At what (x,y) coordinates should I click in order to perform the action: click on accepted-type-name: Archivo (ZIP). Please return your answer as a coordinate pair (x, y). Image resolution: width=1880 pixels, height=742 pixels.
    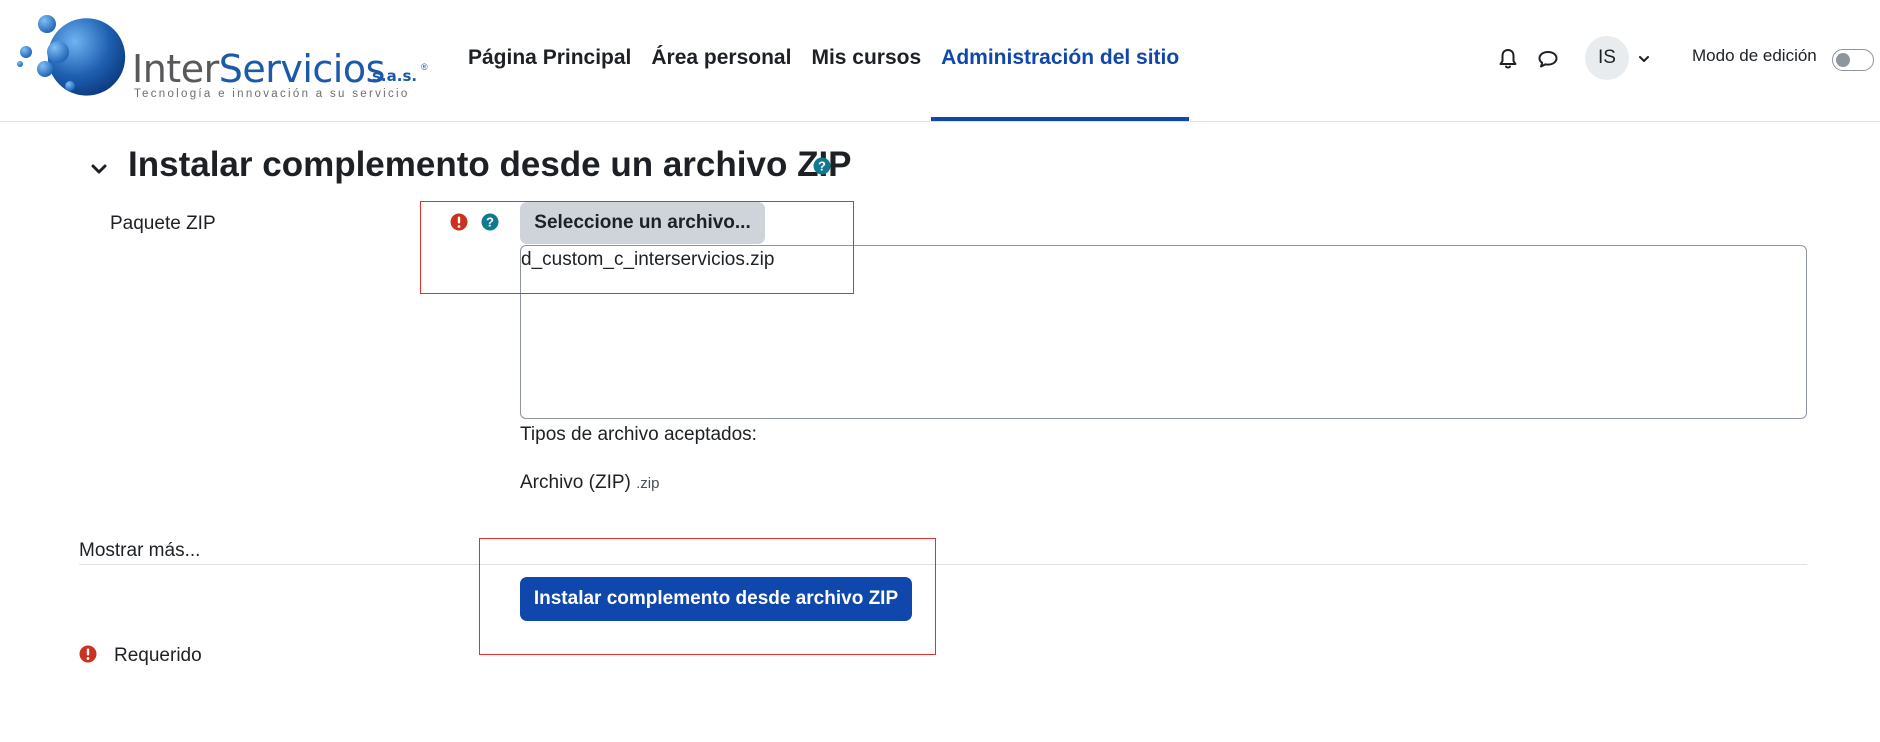
    Looking at the image, I should click on (575, 482).